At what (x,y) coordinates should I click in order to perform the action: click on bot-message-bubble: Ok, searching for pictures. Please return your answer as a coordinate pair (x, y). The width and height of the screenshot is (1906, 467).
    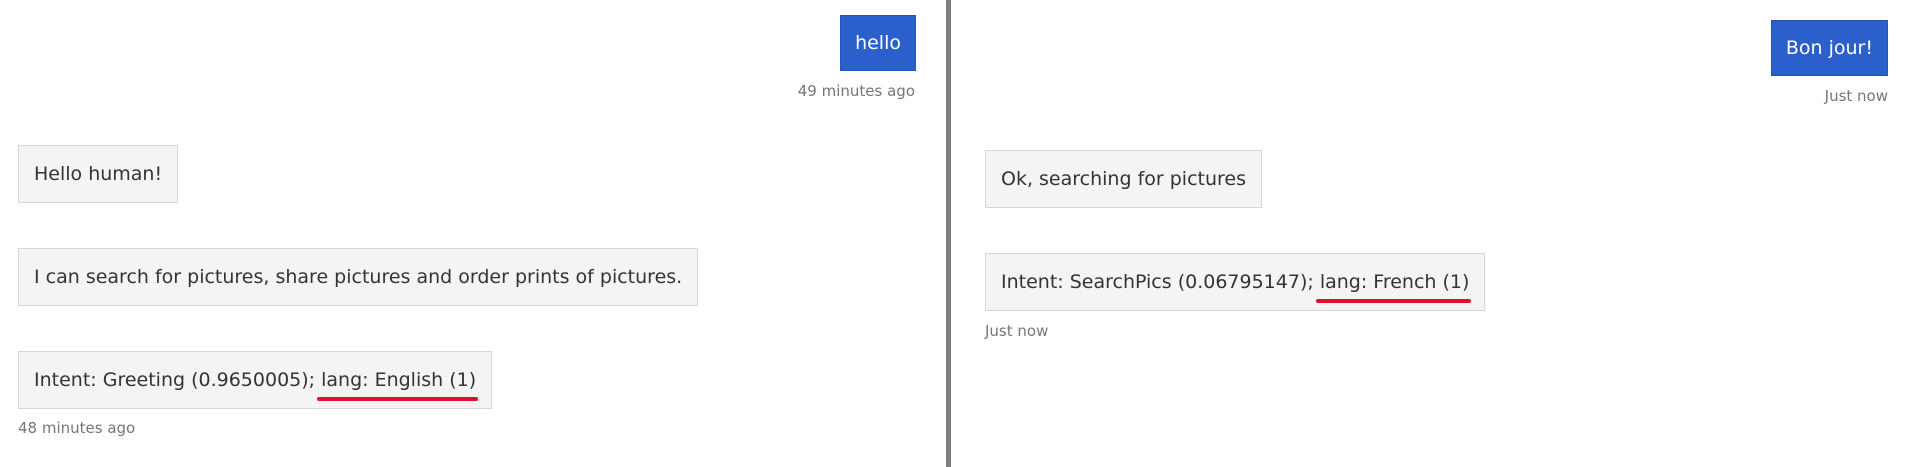
    Looking at the image, I should click on (1123, 179).